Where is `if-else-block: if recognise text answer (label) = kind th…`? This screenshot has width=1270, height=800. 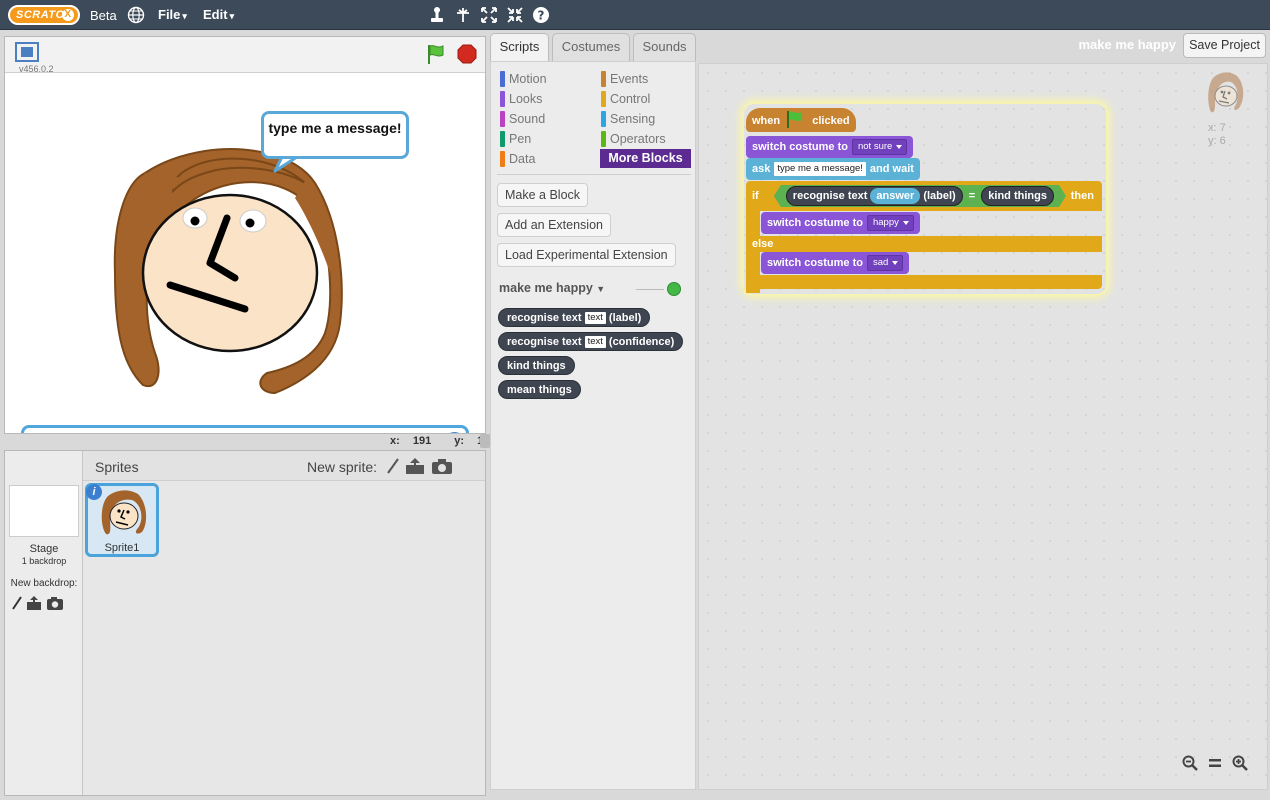 if-else-block: if recognise text answer (label) = kind th… is located at coordinates (924, 196).